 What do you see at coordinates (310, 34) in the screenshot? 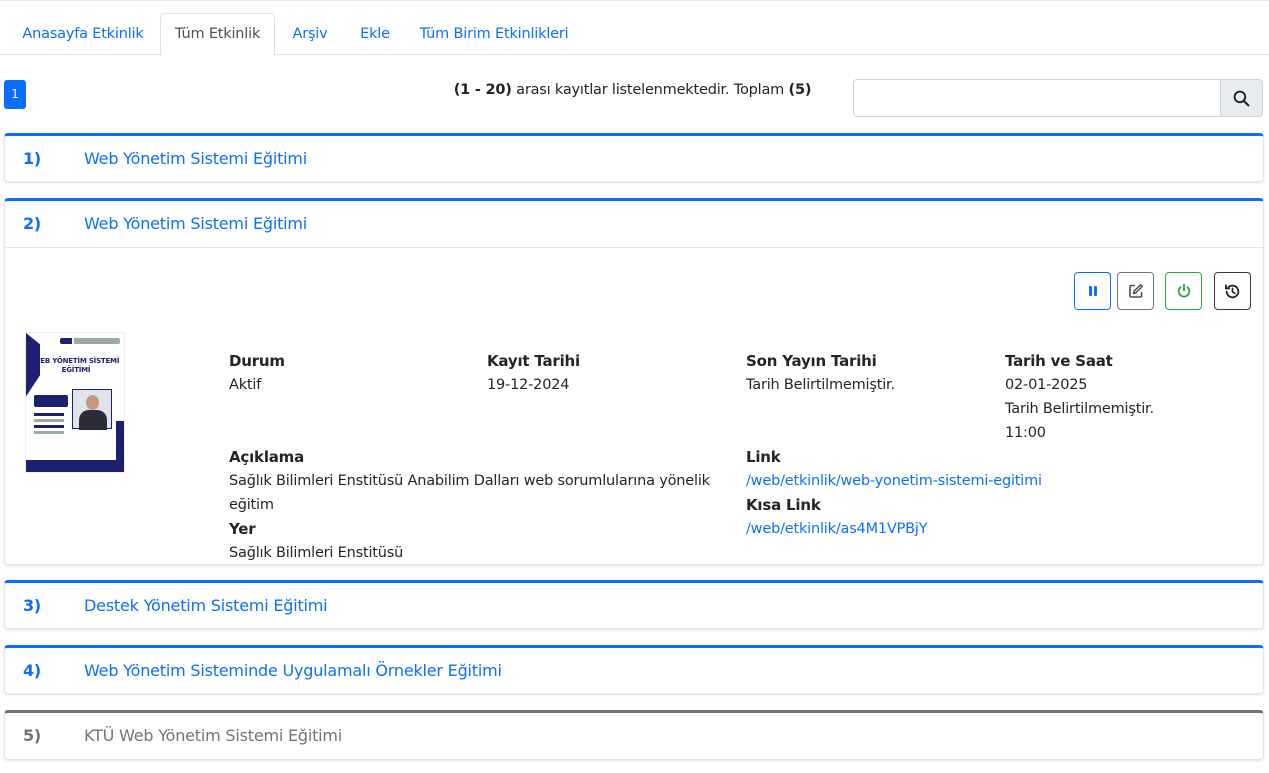
I see `tab-arsiv: Arşiv` at bounding box center [310, 34].